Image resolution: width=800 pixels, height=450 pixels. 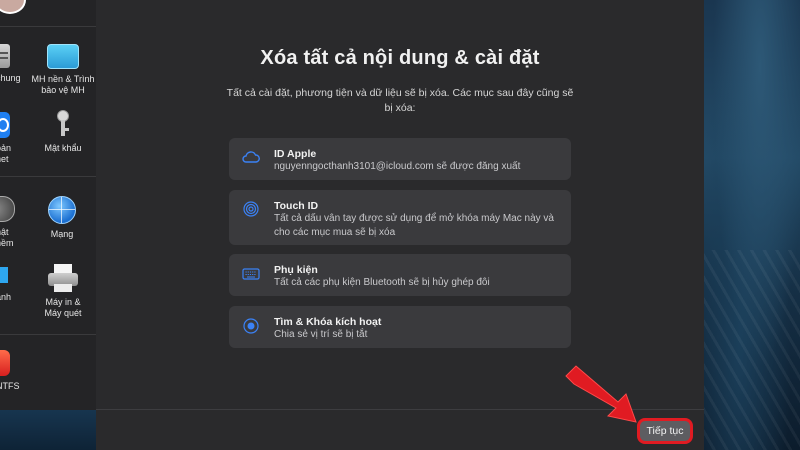 What do you see at coordinates (7, 237) in the screenshot?
I see `pref-label: hật nềm` at bounding box center [7, 237].